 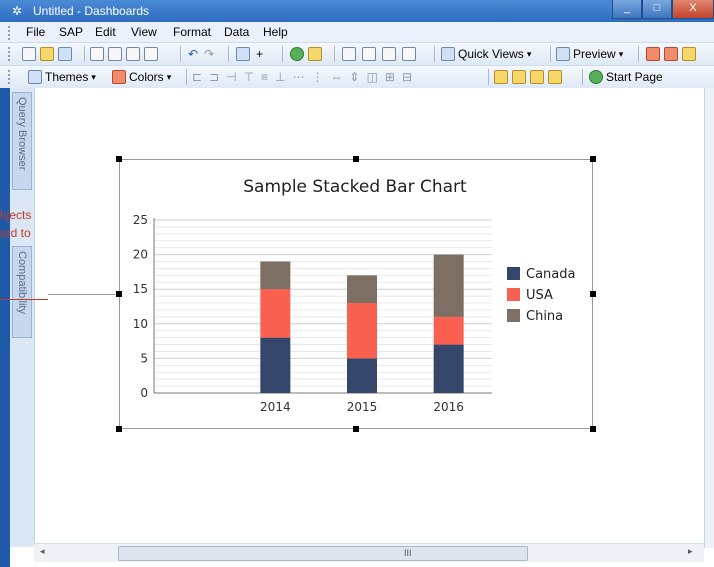 What do you see at coordinates (10, 33) in the screenshot?
I see `menu-grip` at bounding box center [10, 33].